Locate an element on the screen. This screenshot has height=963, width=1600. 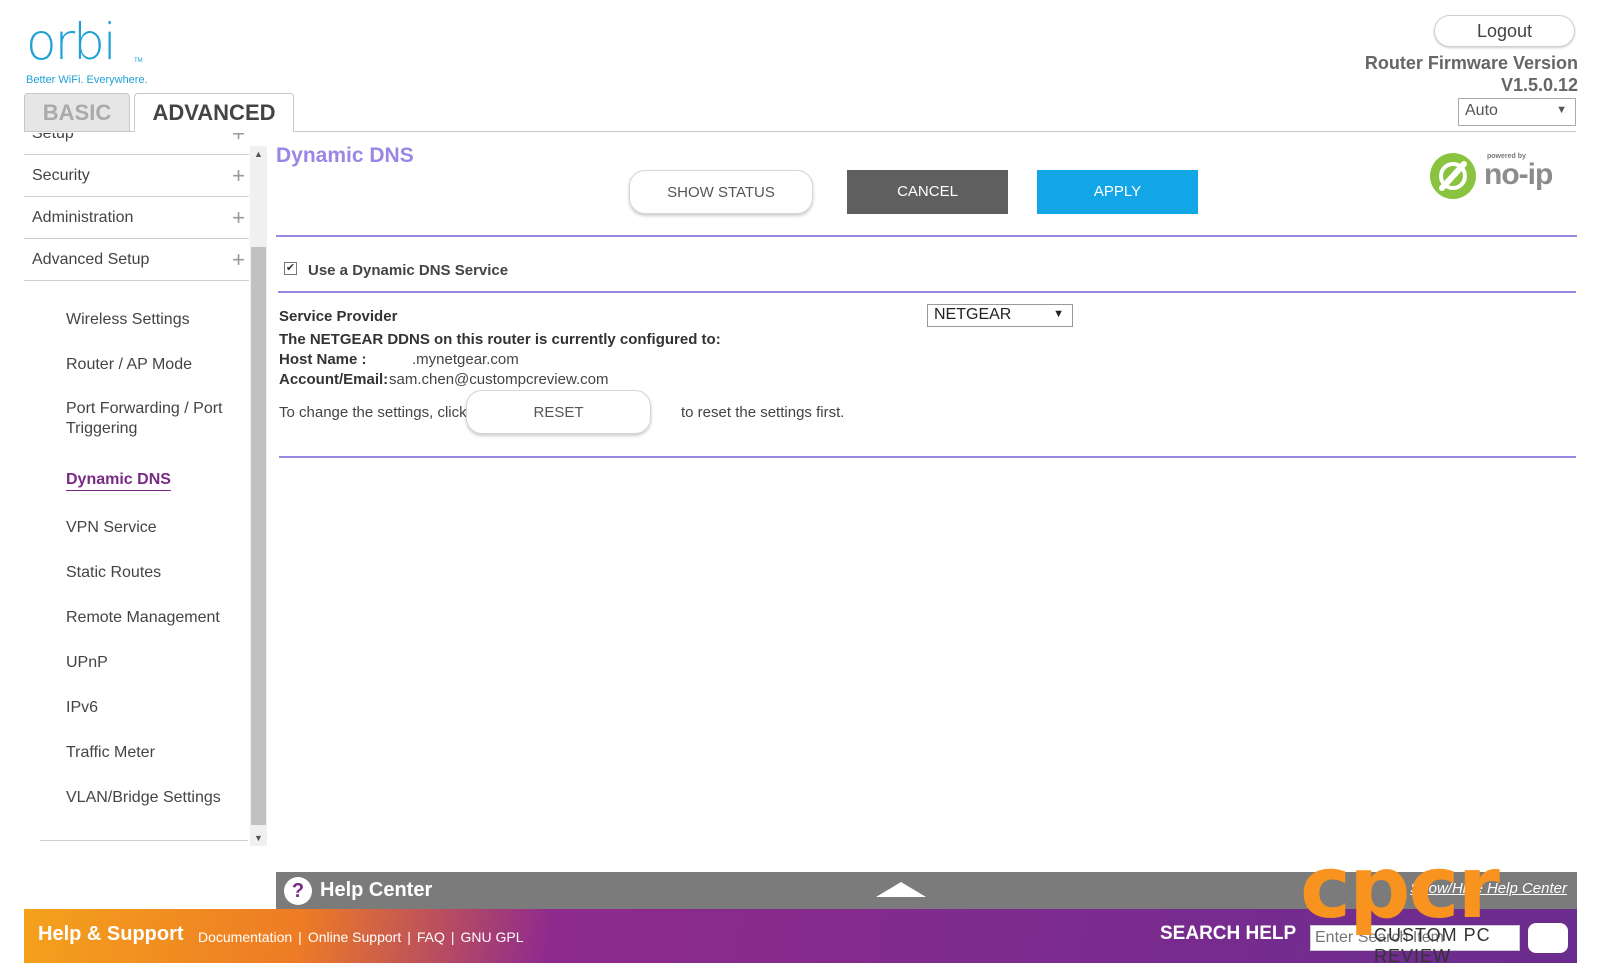
gnu-gpl-link: GNU GPL is located at coordinates (492, 937).